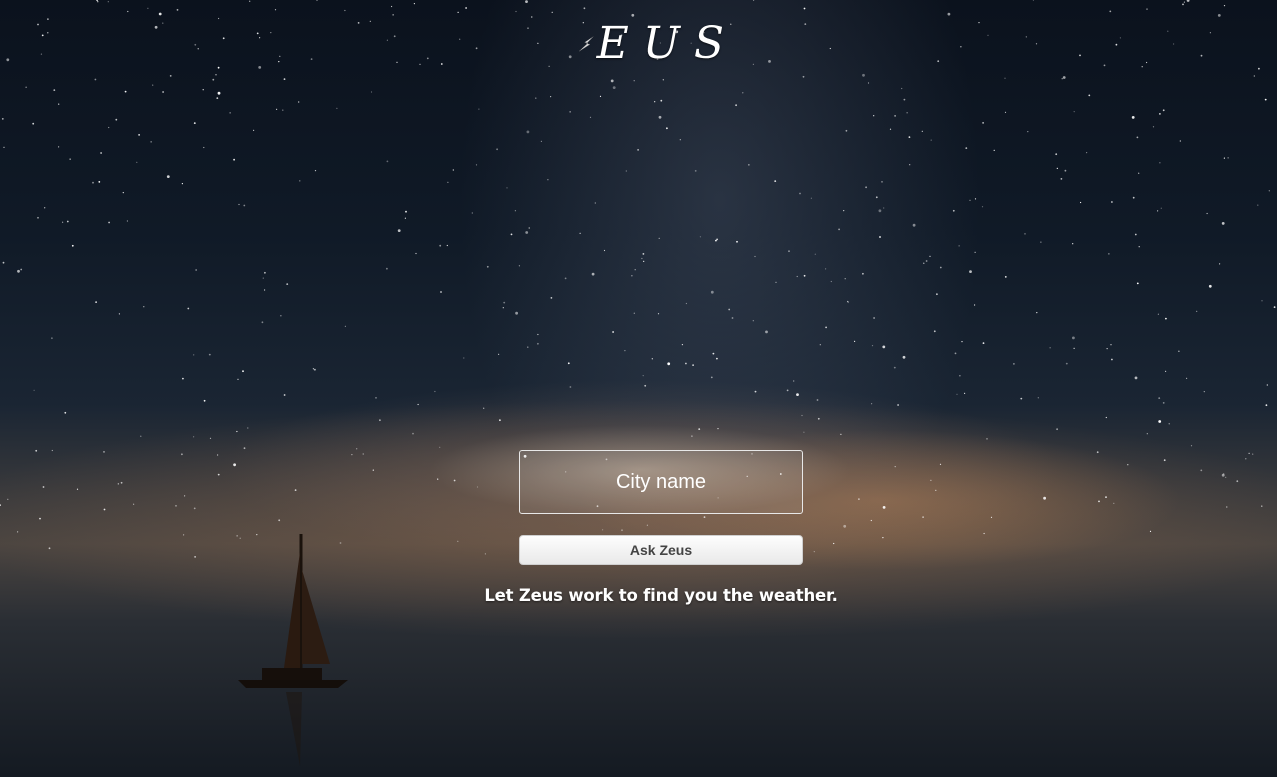  Describe the element at coordinates (661, 550) in the screenshot. I see `ask-zeus-button: Ask Zeus` at that location.